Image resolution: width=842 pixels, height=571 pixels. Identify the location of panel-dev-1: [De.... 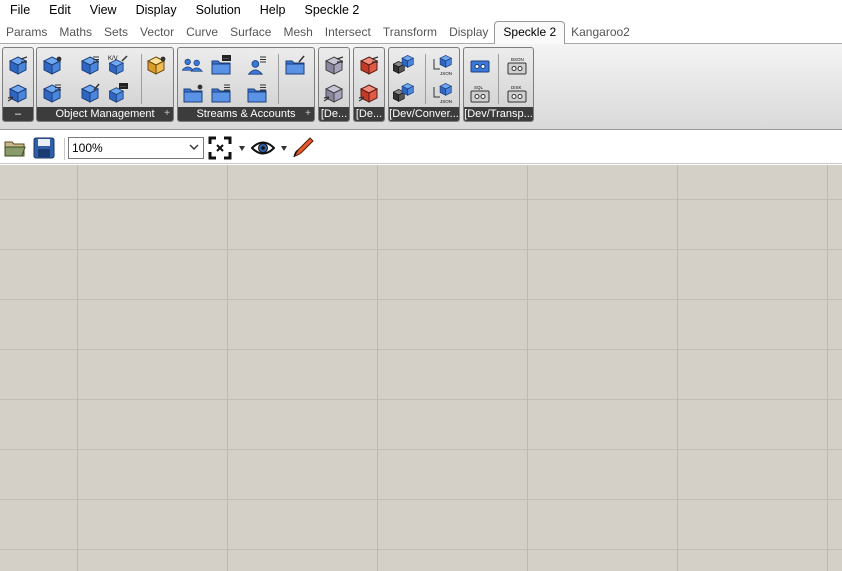
(334, 84).